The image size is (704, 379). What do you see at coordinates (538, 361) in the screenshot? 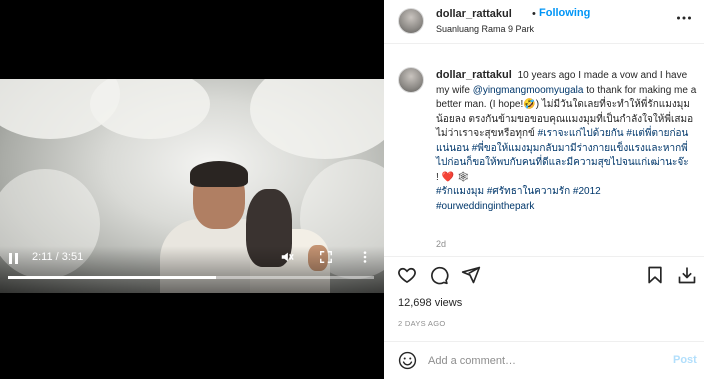
I see `comment-input` at bounding box center [538, 361].